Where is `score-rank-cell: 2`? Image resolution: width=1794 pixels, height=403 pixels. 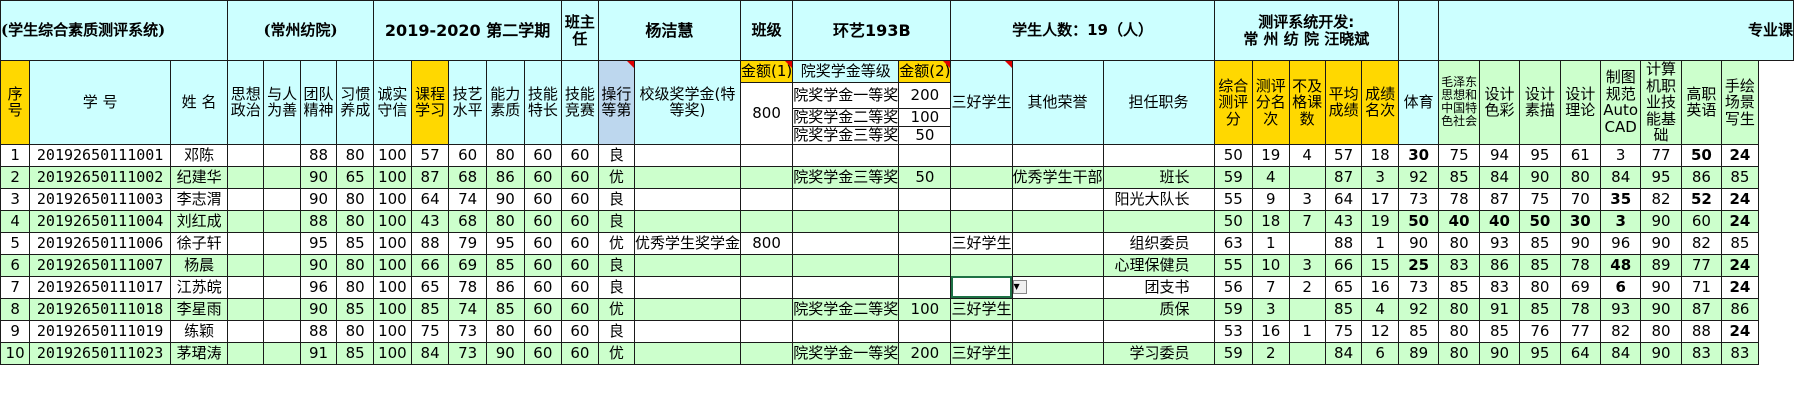
score-rank-cell: 2 is located at coordinates (1270, 353).